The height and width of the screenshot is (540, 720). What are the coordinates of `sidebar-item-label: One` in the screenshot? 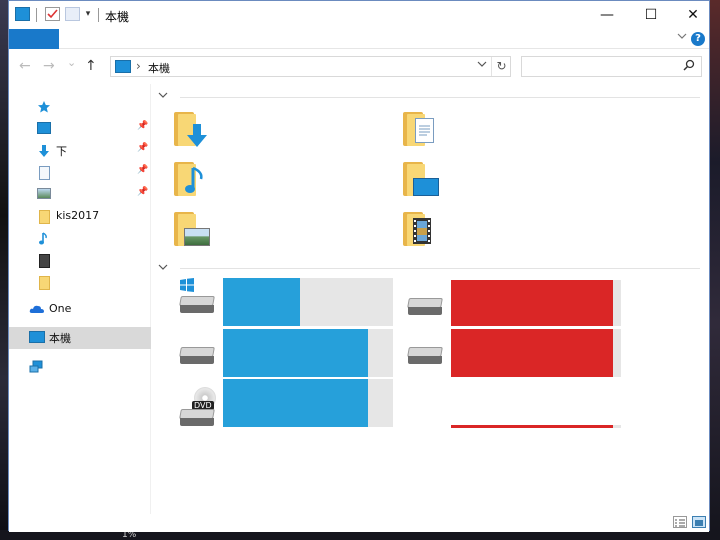 It's located at (60, 308).